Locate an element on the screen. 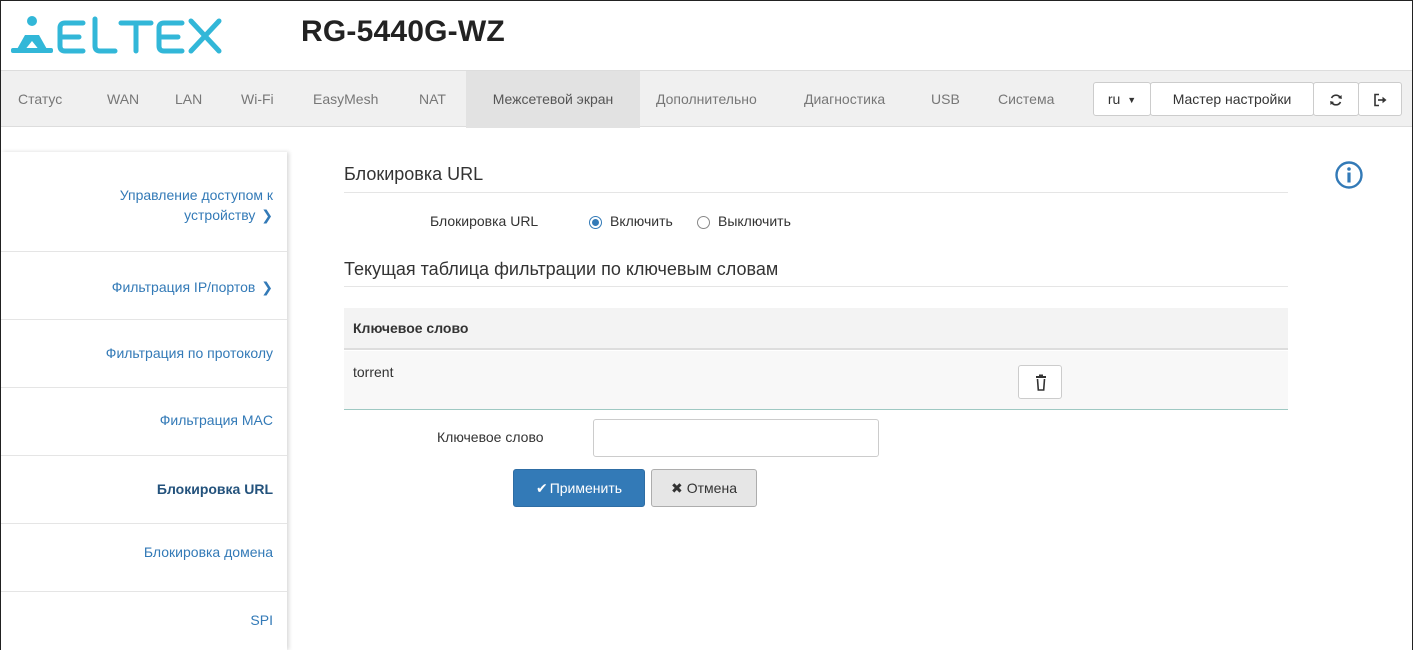 This screenshot has height=650, width=1413. logout-button is located at coordinates (1380, 99).